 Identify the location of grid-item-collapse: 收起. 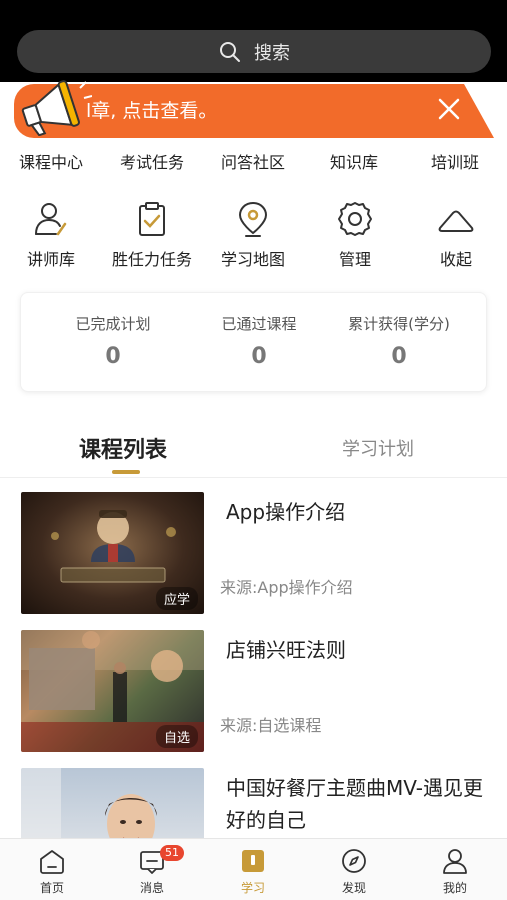
(456, 235).